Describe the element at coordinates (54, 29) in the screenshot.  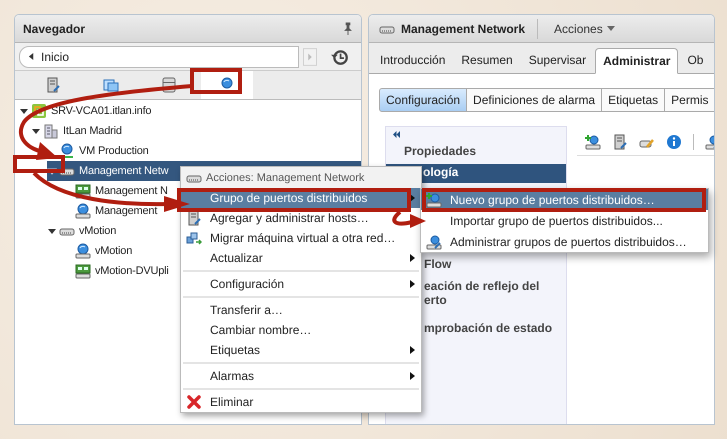
I see `panel-title: Navegador` at that location.